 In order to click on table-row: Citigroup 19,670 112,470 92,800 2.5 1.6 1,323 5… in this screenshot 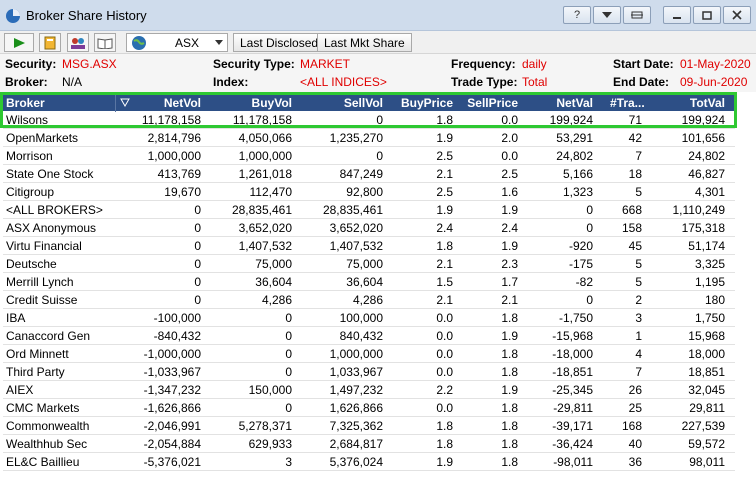, I will do `click(369, 192)`.